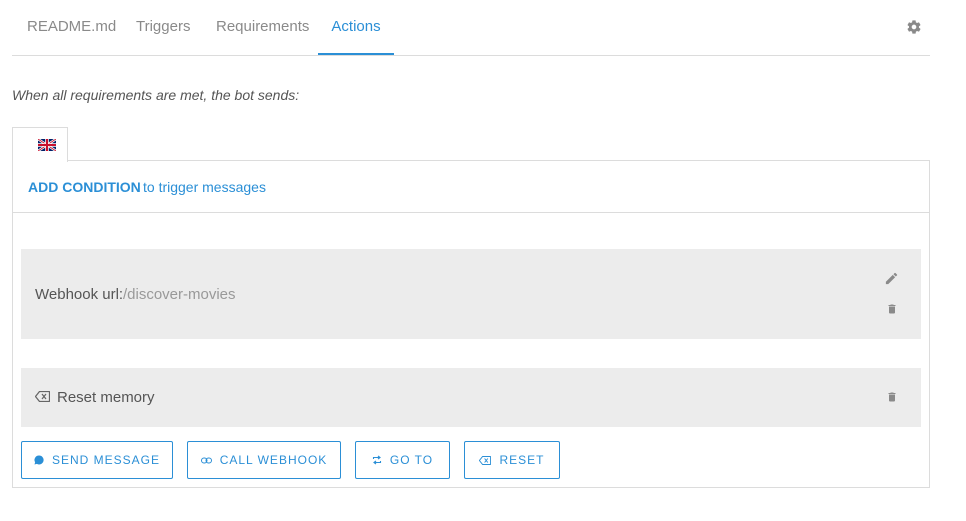 This screenshot has height=521, width=966. Describe the element at coordinates (522, 460) in the screenshot. I see `reset-label: RESET` at that location.